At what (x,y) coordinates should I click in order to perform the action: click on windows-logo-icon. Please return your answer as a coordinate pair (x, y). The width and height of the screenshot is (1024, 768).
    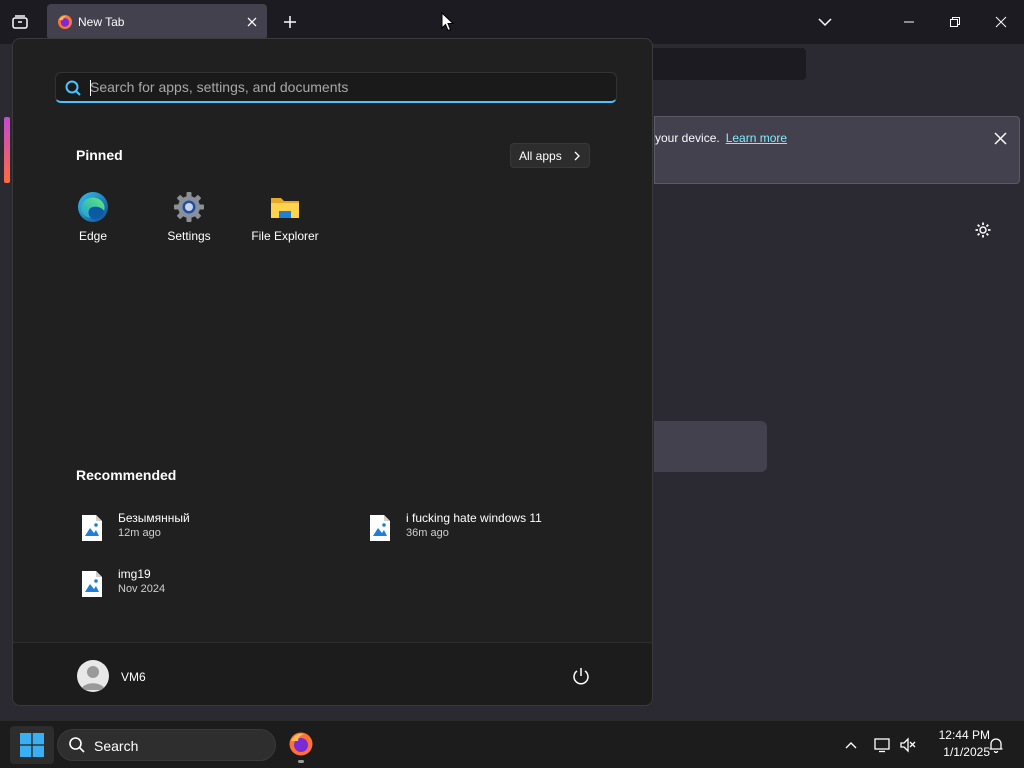
    Looking at the image, I should click on (32, 745).